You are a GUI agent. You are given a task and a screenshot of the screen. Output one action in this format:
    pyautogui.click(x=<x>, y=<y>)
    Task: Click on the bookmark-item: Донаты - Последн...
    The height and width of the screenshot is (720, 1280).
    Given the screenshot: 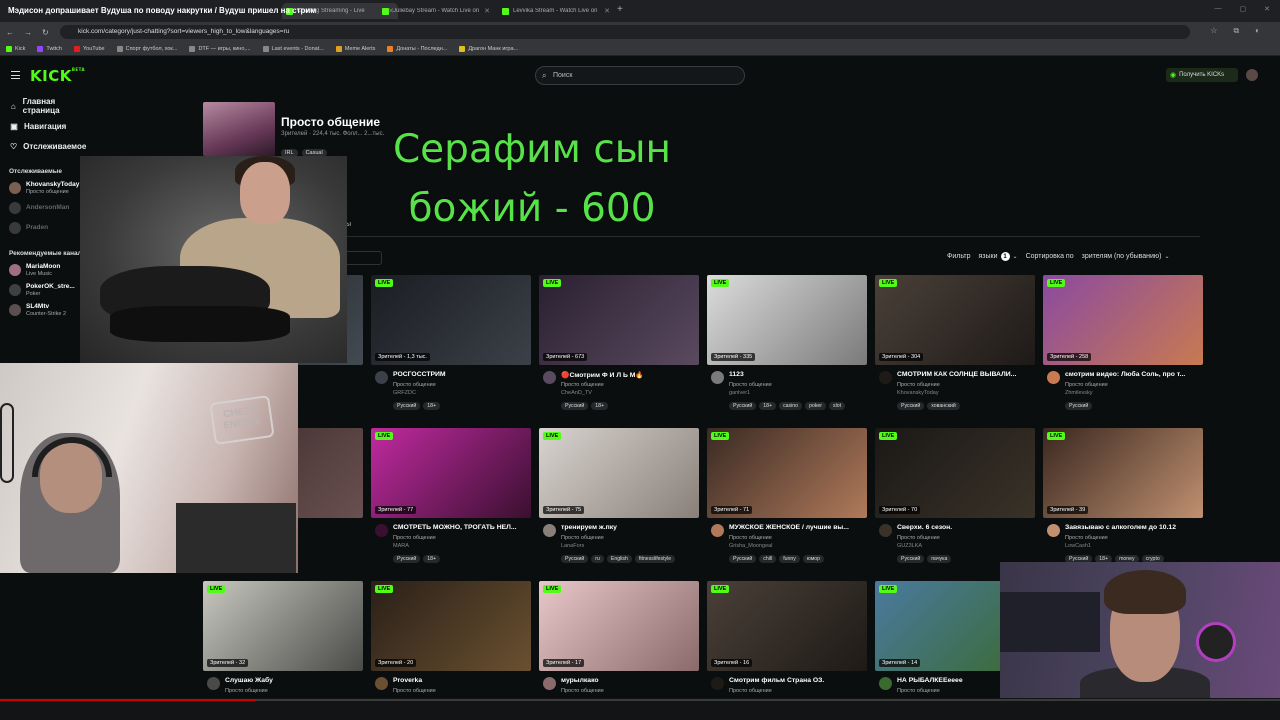 What is the action you would take?
    pyautogui.click(x=417, y=48)
    